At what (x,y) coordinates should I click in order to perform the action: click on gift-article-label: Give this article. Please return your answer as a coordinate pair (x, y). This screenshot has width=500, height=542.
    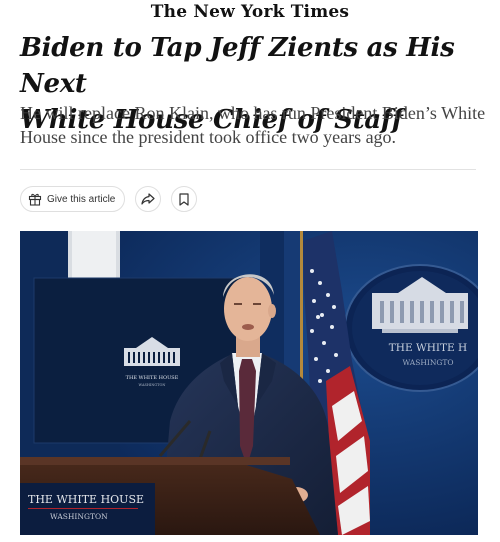
    Looking at the image, I should click on (81, 199).